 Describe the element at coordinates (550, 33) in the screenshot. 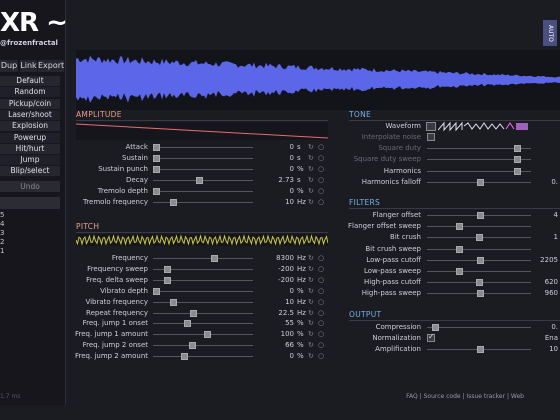

I see `auto-play-toggle: AUTO` at that location.